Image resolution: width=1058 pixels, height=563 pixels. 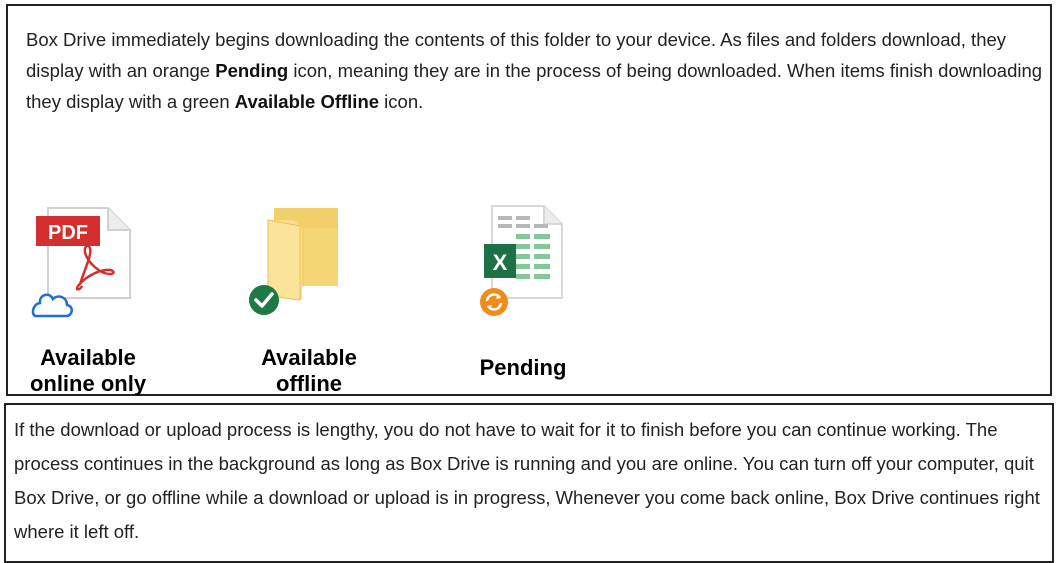 I want to click on available-offline-item: Available offline, so click(x=309, y=300).